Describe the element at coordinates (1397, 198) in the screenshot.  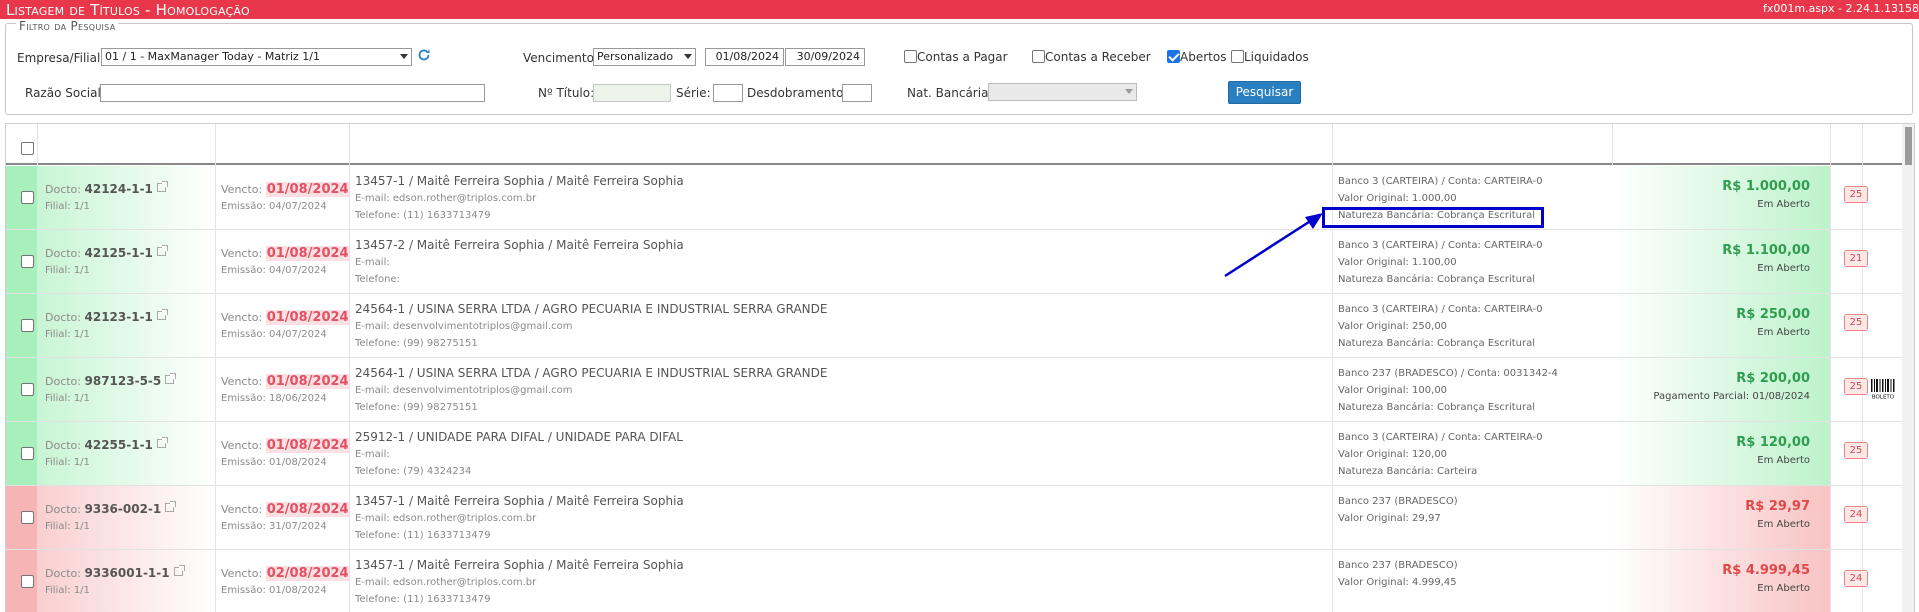
I see `valor-original-text: Valor Original: 1.000,00` at that location.